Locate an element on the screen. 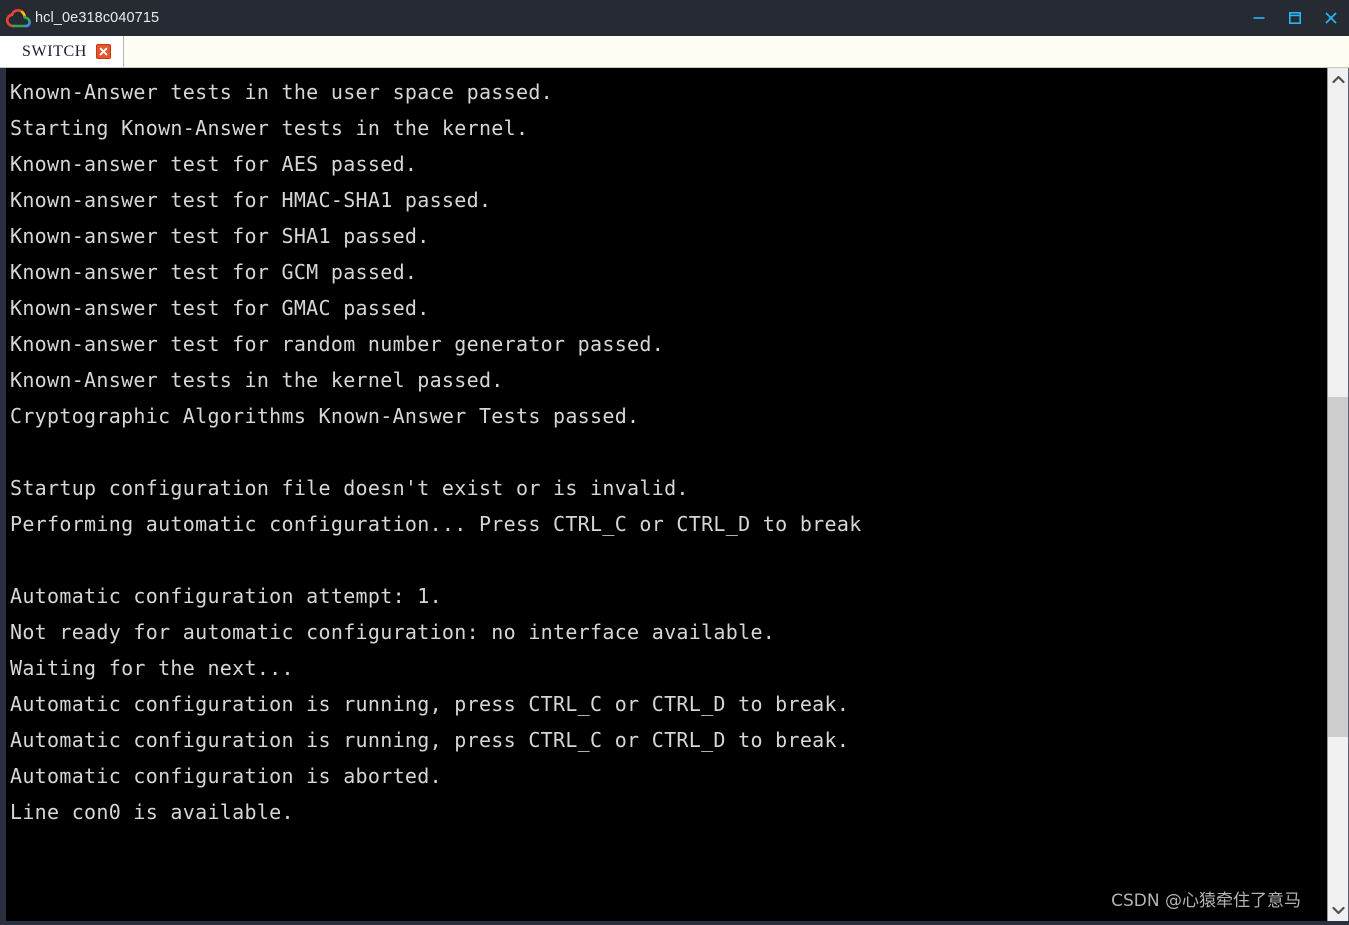  minimize-icon is located at coordinates (1259, 18).